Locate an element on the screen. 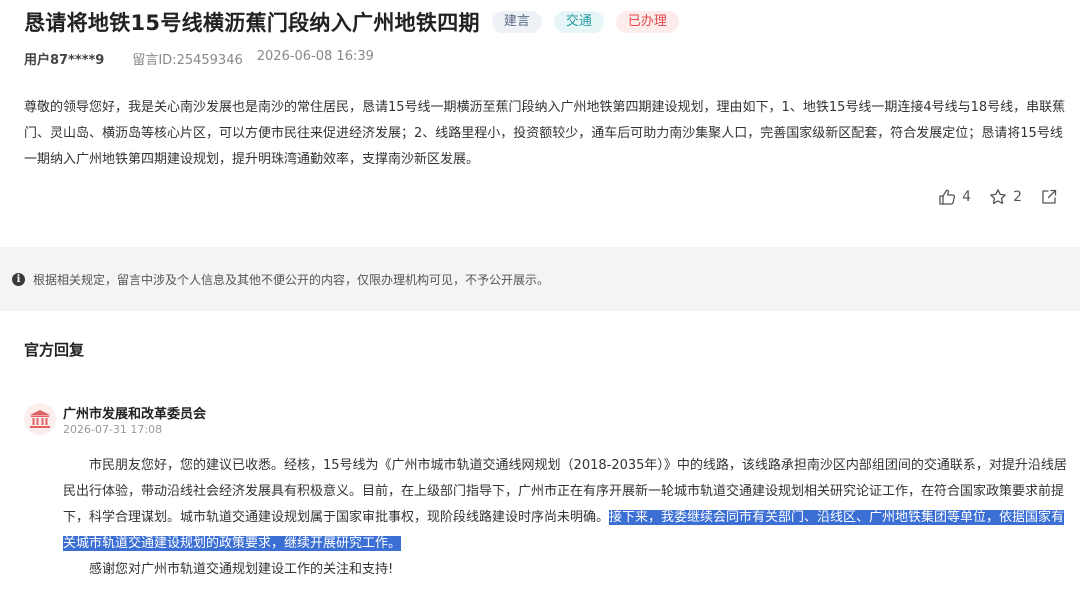  info-icon: i is located at coordinates (18, 279).